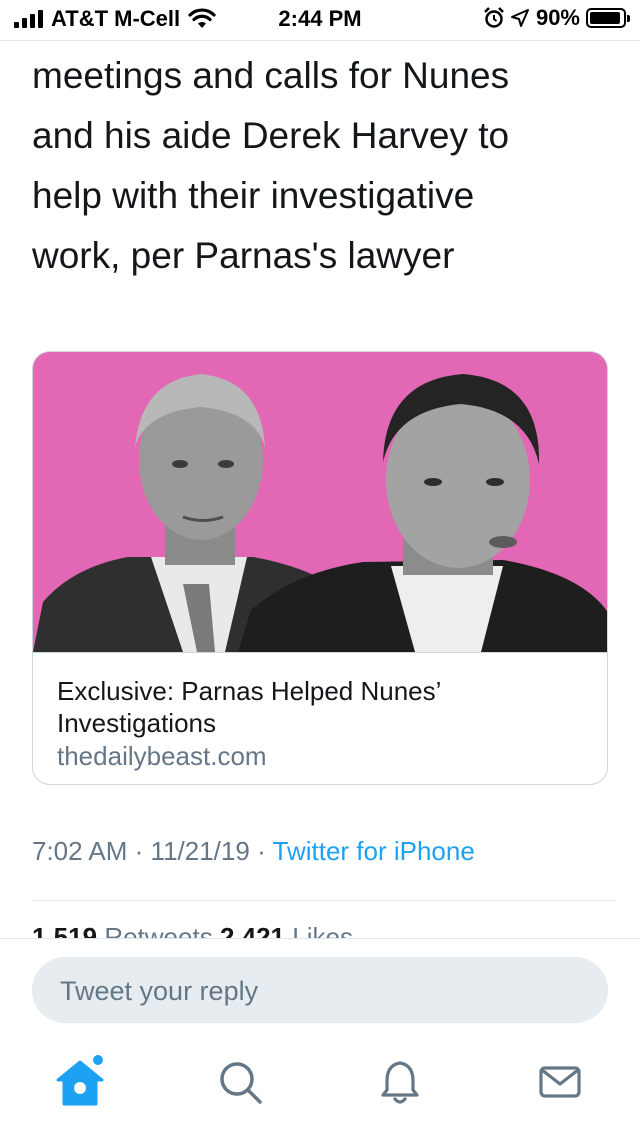  I want to click on tab-messages, so click(560, 1082).